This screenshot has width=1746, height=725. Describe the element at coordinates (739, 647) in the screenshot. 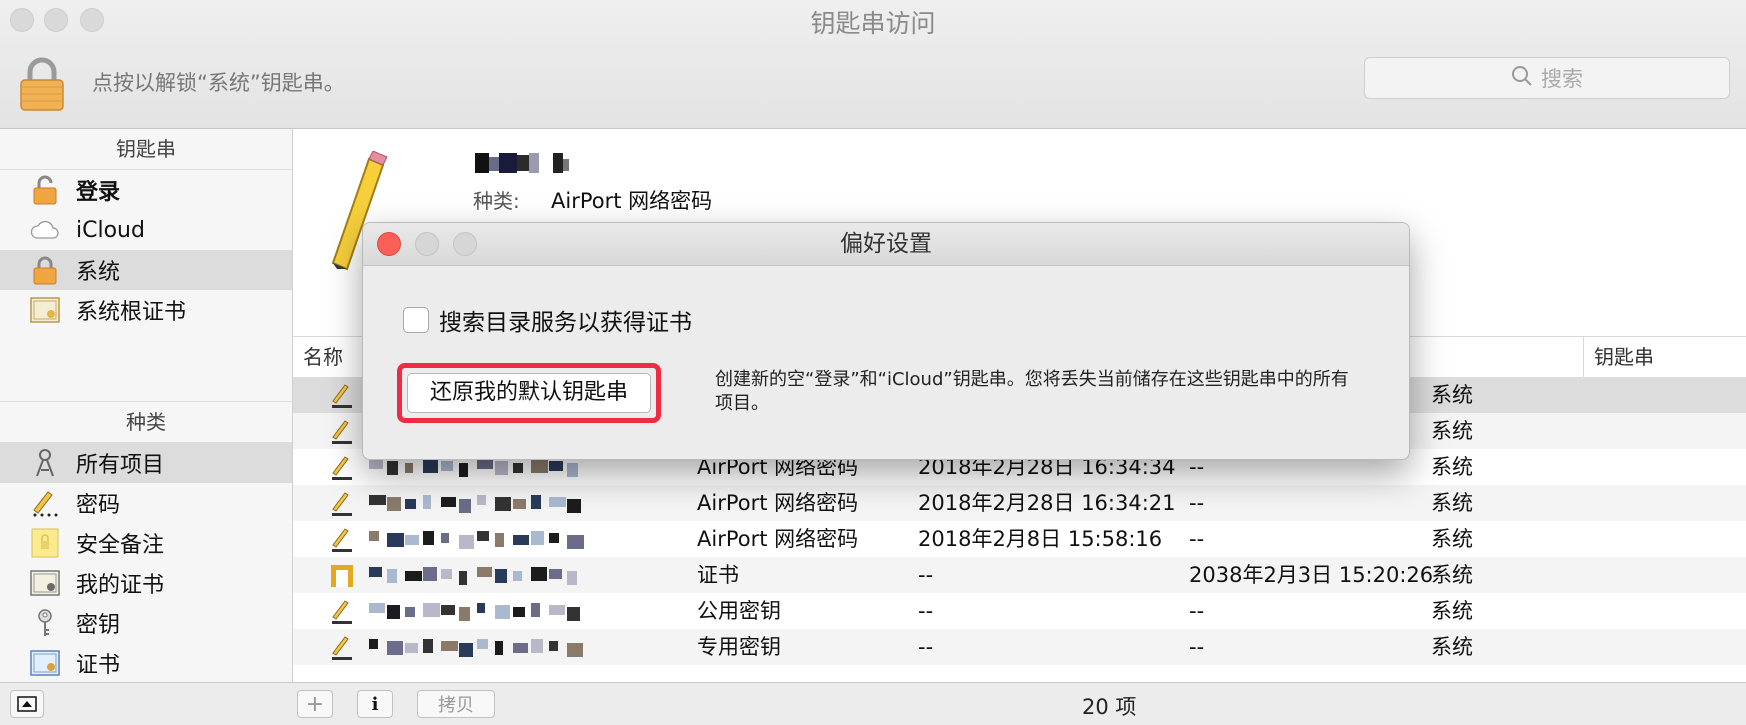

I see `kind-cell: 专用密钥` at that location.